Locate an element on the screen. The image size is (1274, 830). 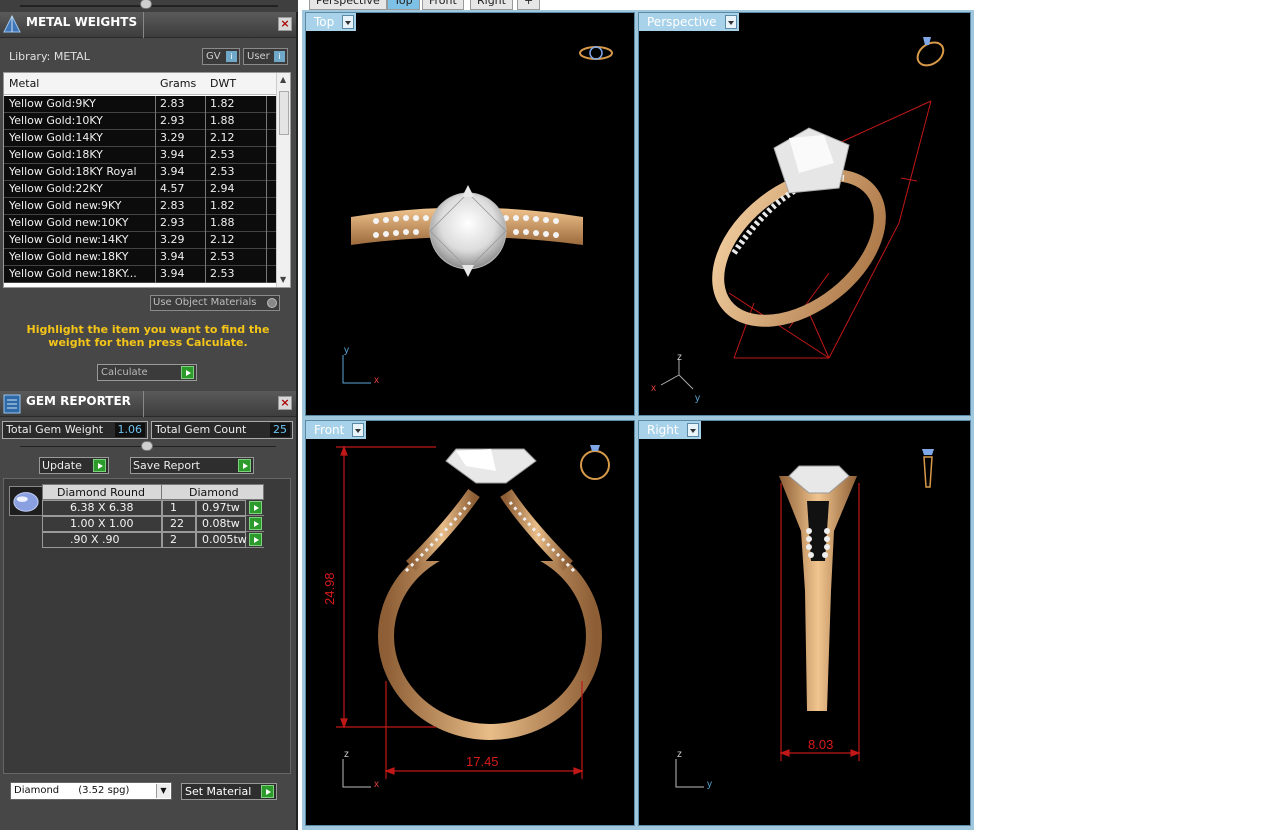
tab-right: Right is located at coordinates (491, 5).